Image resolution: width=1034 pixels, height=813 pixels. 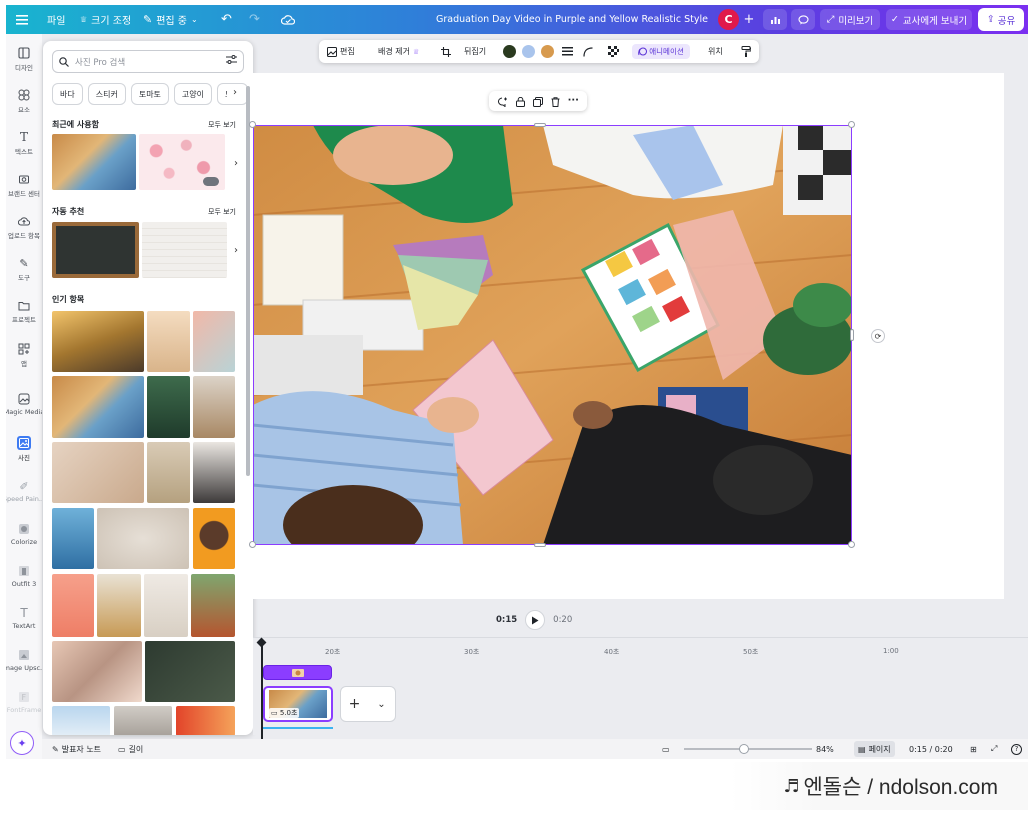 What do you see at coordinates (398, 51) in the screenshot?
I see `remove-bg-button: 배경 제거 ♕` at bounding box center [398, 51].